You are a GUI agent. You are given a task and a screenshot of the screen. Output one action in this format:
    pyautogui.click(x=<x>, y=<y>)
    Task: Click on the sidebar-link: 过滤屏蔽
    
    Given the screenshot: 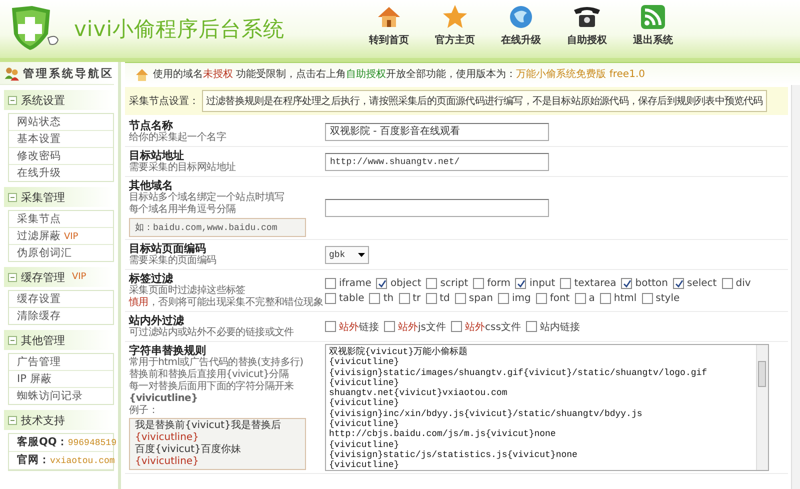 What is the action you would take?
    pyautogui.click(x=39, y=236)
    